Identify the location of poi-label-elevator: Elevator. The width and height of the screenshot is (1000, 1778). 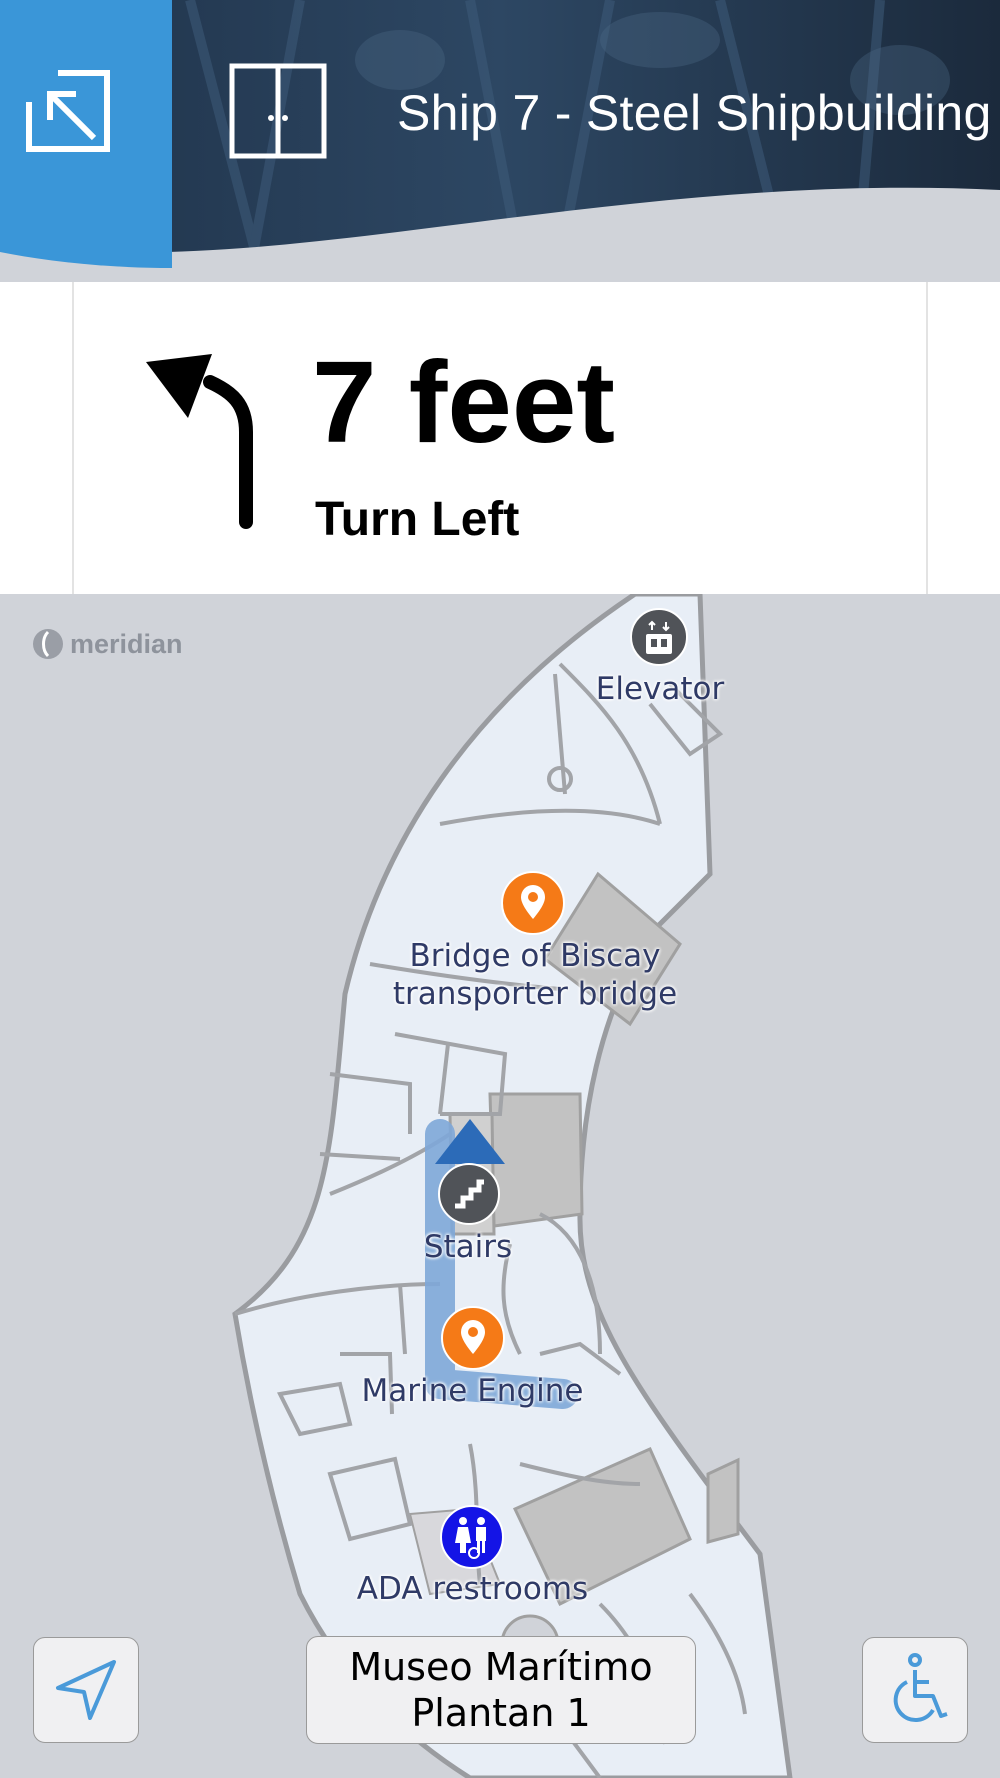
(660, 689).